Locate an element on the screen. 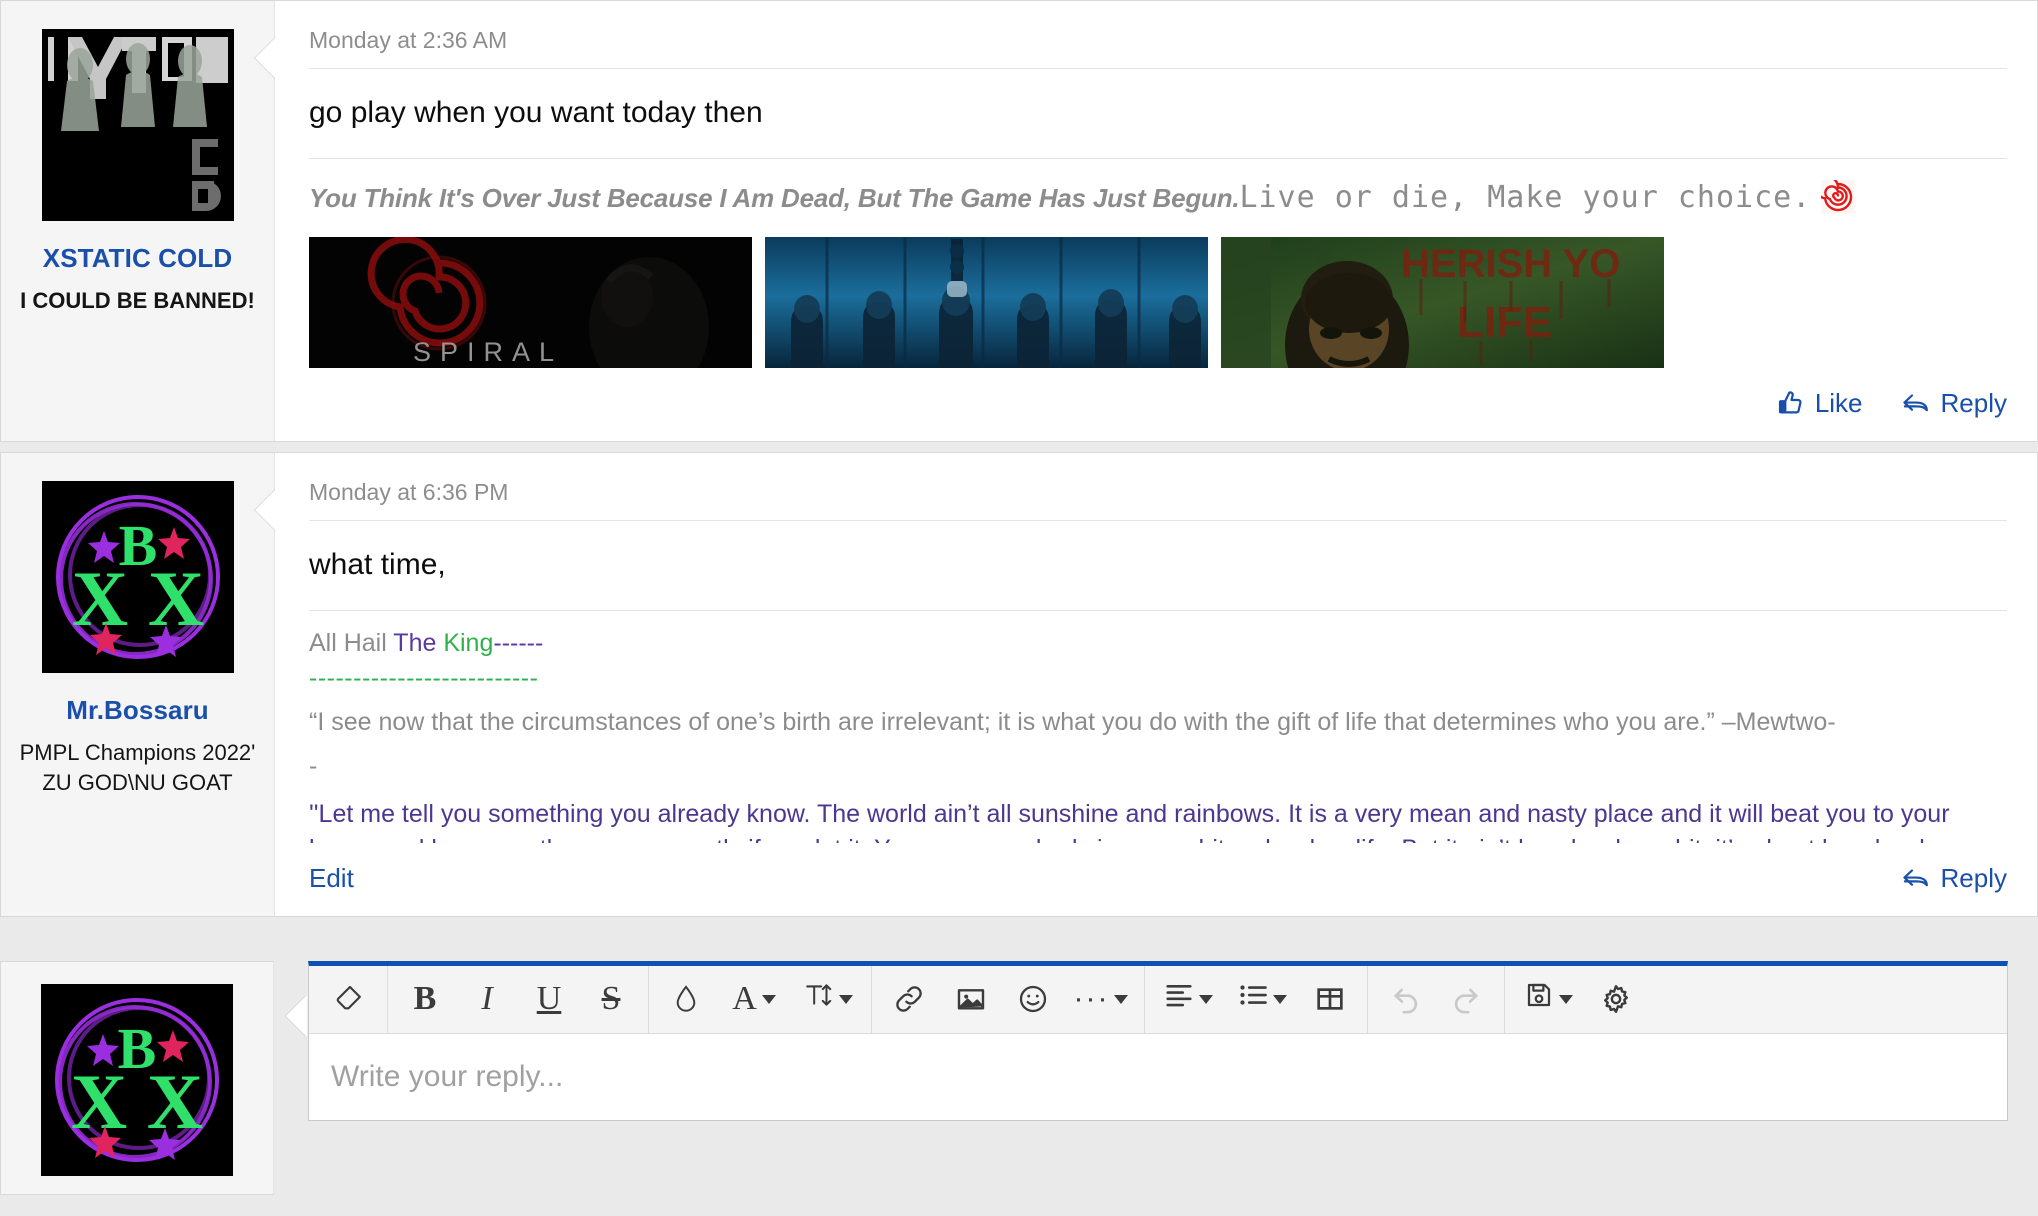 This screenshot has width=2038, height=1216. insert-table-icon is located at coordinates (1330, 999).